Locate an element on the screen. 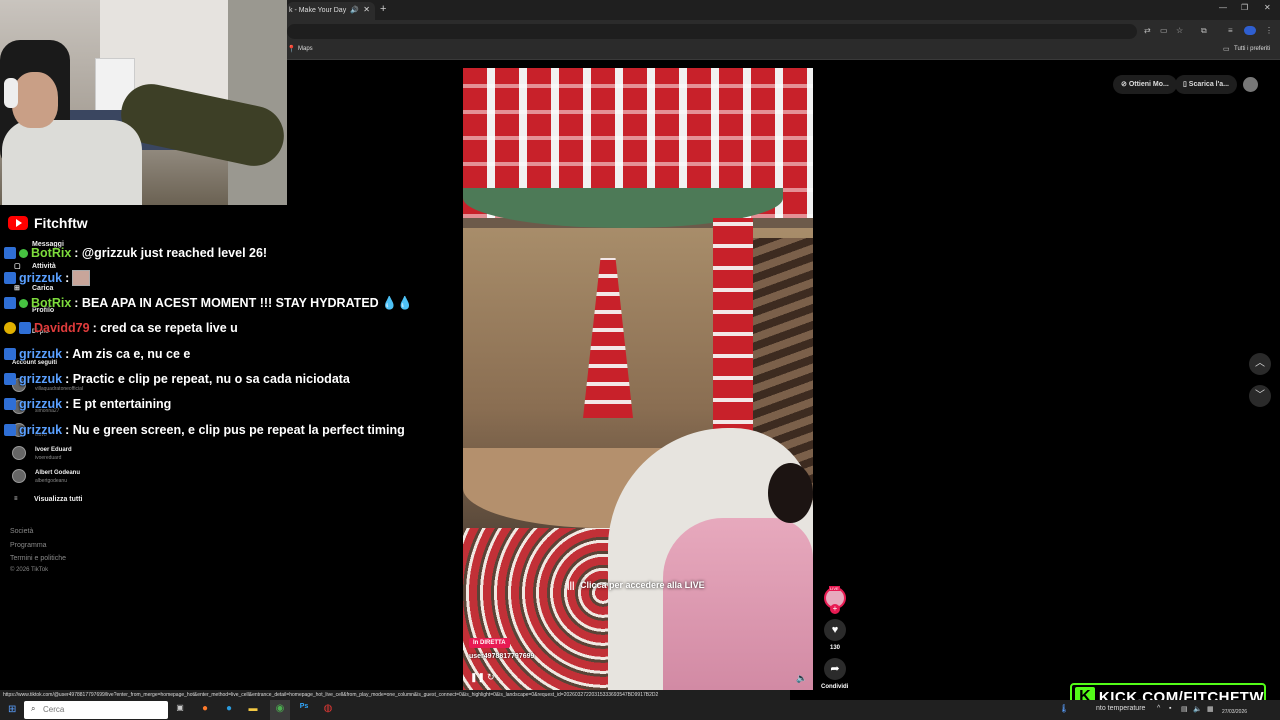  chat-message: grizzuk : Am zis ca e, nu ce e is located at coordinates (97, 354).